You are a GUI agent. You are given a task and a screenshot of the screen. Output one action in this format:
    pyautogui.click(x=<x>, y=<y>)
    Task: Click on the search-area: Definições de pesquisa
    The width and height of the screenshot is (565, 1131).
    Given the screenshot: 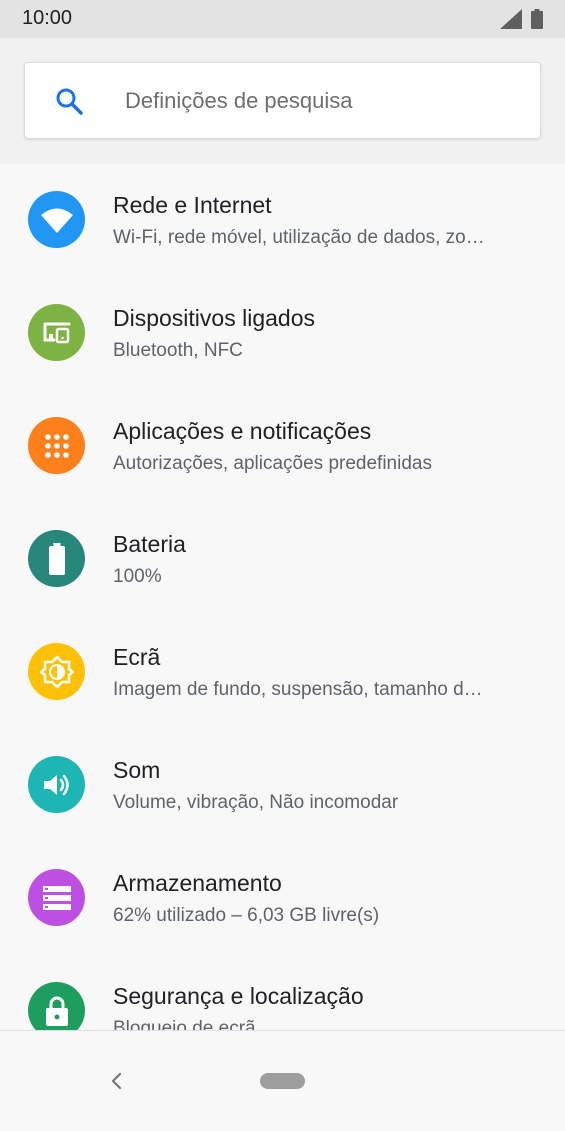 What is the action you would take?
    pyautogui.click(x=282, y=101)
    